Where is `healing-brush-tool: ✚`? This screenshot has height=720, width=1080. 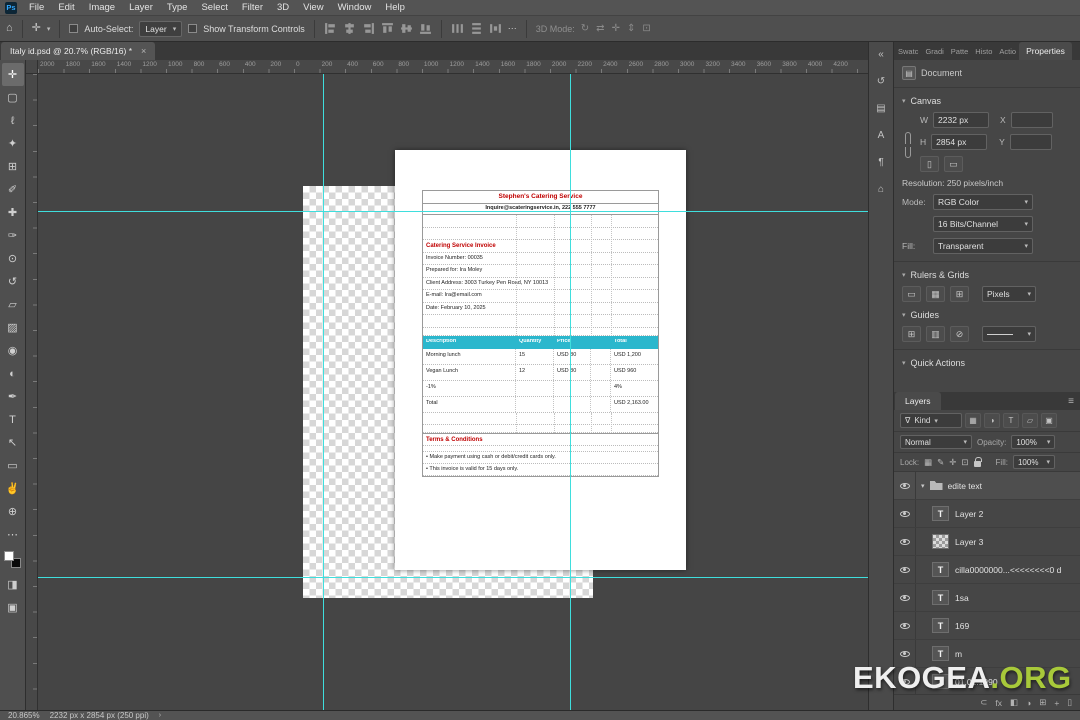
healing-brush-tool: ✚ is located at coordinates (13, 212).